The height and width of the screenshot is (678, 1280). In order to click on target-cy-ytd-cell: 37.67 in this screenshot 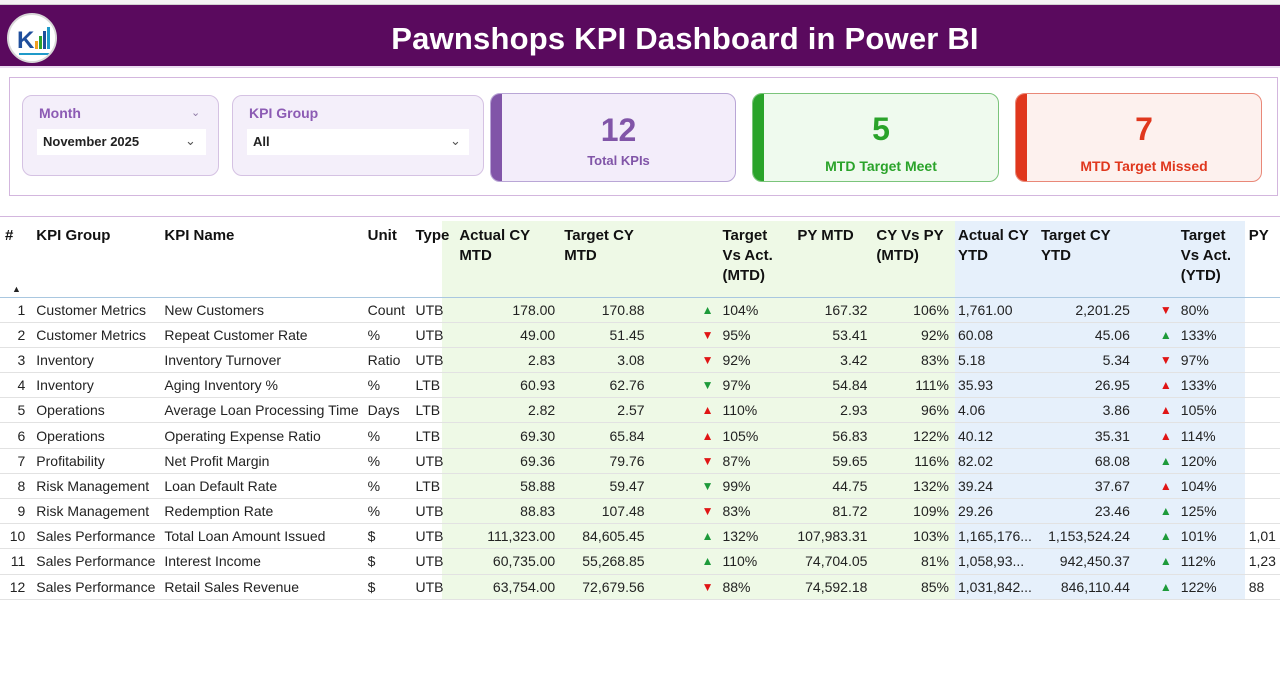, I will do `click(1084, 486)`.